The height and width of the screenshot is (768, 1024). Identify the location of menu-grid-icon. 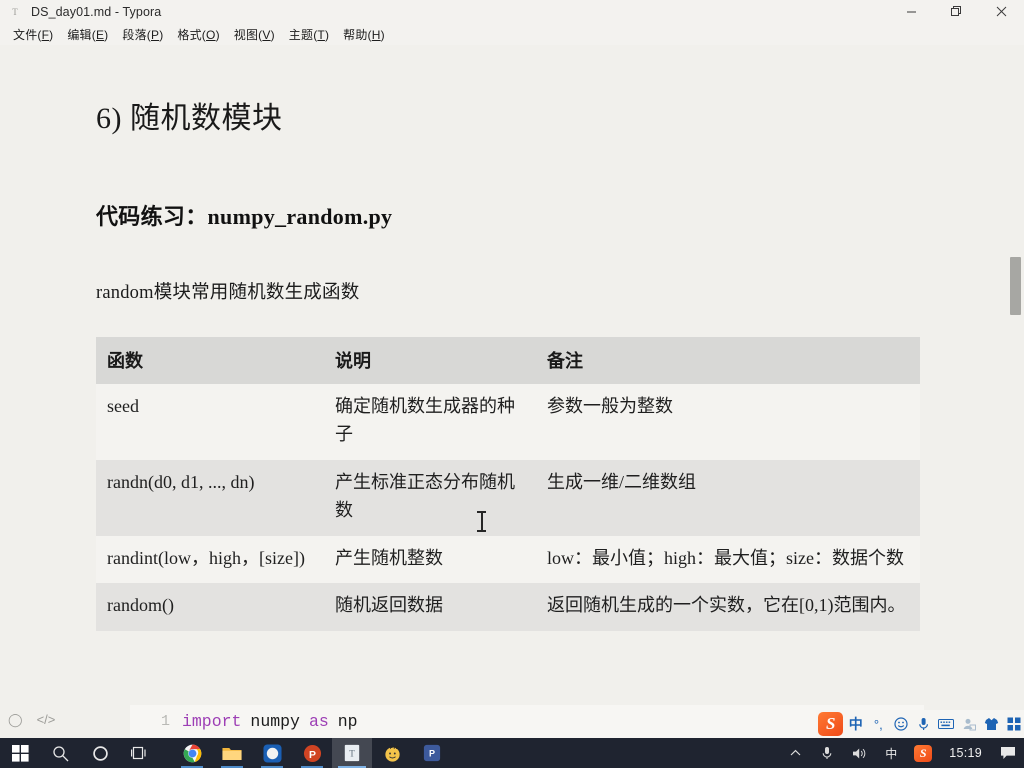
(1013, 724).